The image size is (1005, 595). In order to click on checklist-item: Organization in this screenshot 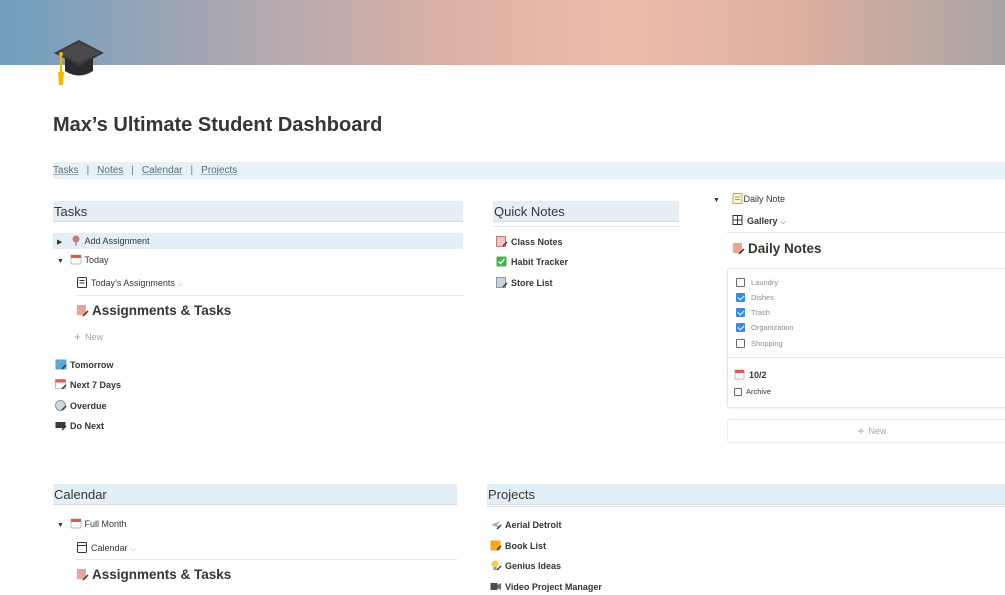, I will do `click(765, 327)`.